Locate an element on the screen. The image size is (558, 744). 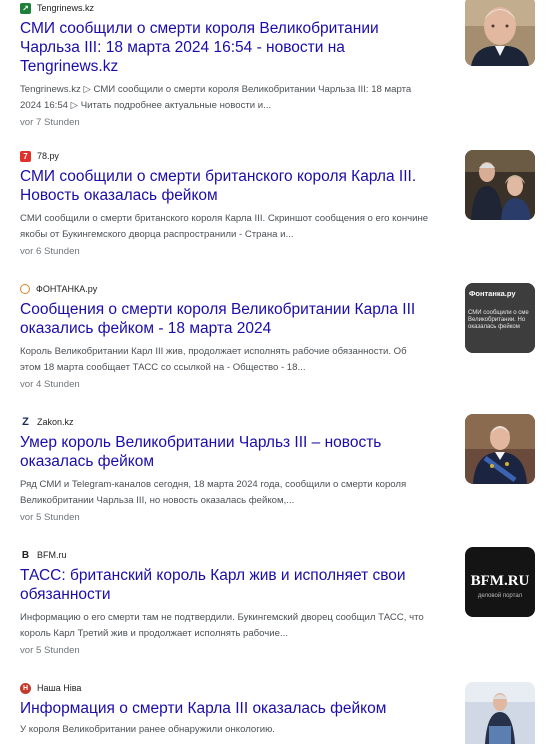
fontanka-logo-icon is located at coordinates (25, 289).